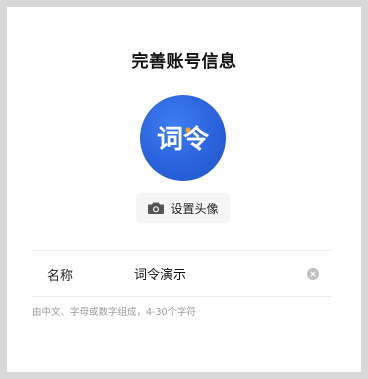  What do you see at coordinates (182, 296) in the screenshot?
I see `divider-bottom` at bounding box center [182, 296].